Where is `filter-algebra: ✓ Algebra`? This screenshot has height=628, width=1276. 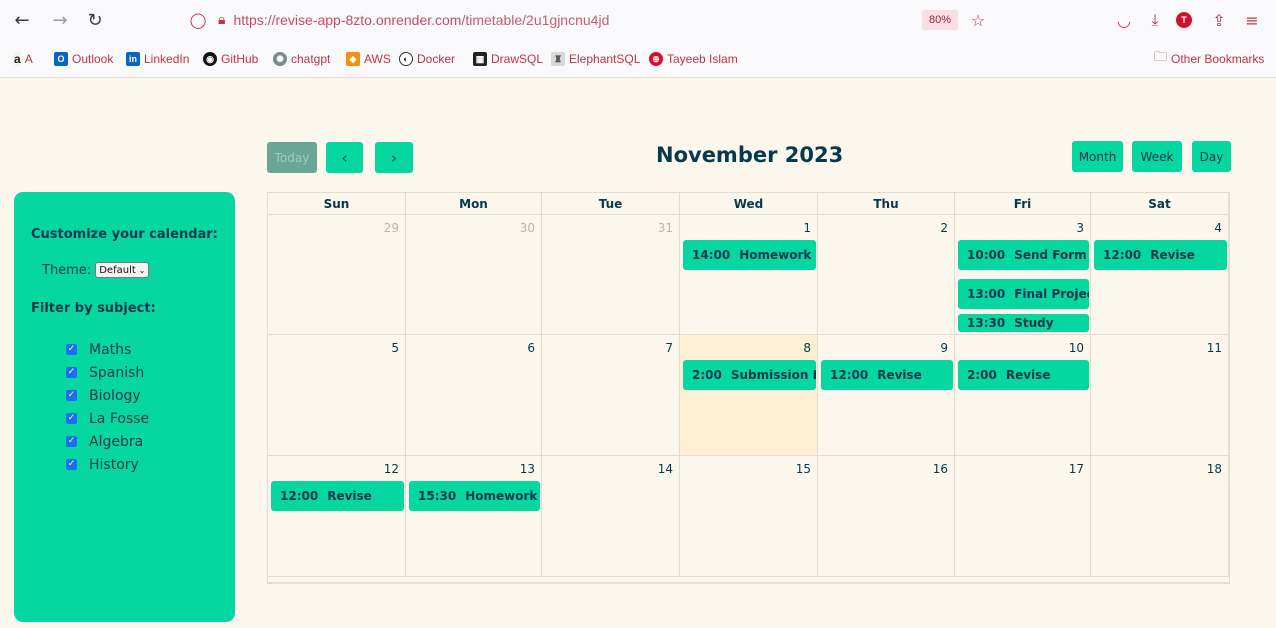
filter-algebra: ✓ Algebra is located at coordinates (107, 441).